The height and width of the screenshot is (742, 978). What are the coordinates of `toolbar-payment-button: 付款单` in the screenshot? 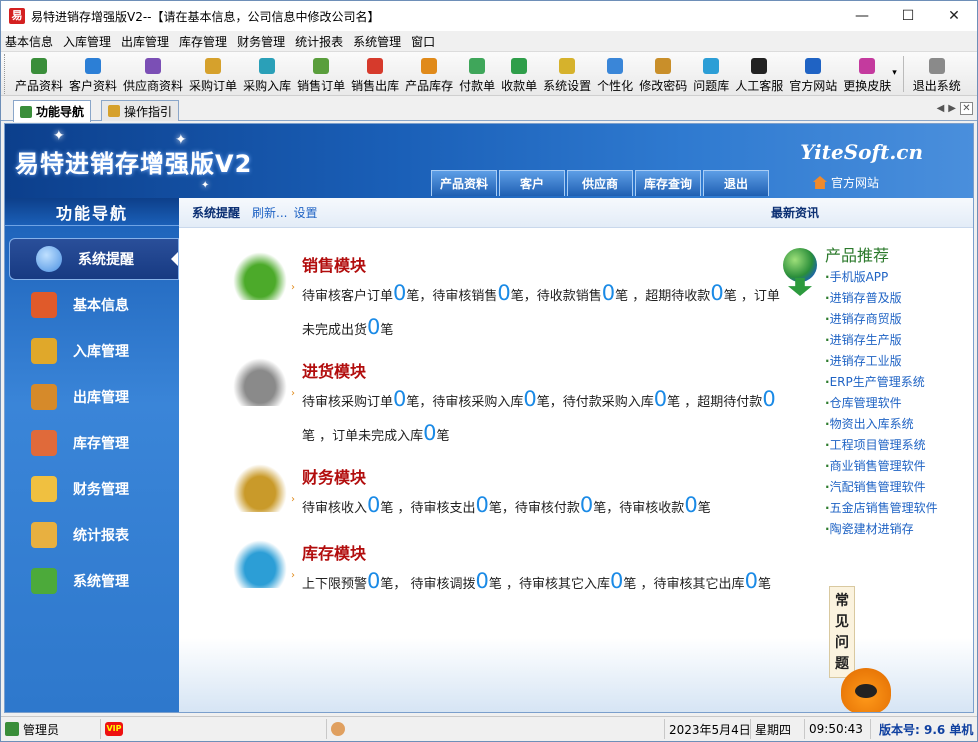 It's located at (477, 73).